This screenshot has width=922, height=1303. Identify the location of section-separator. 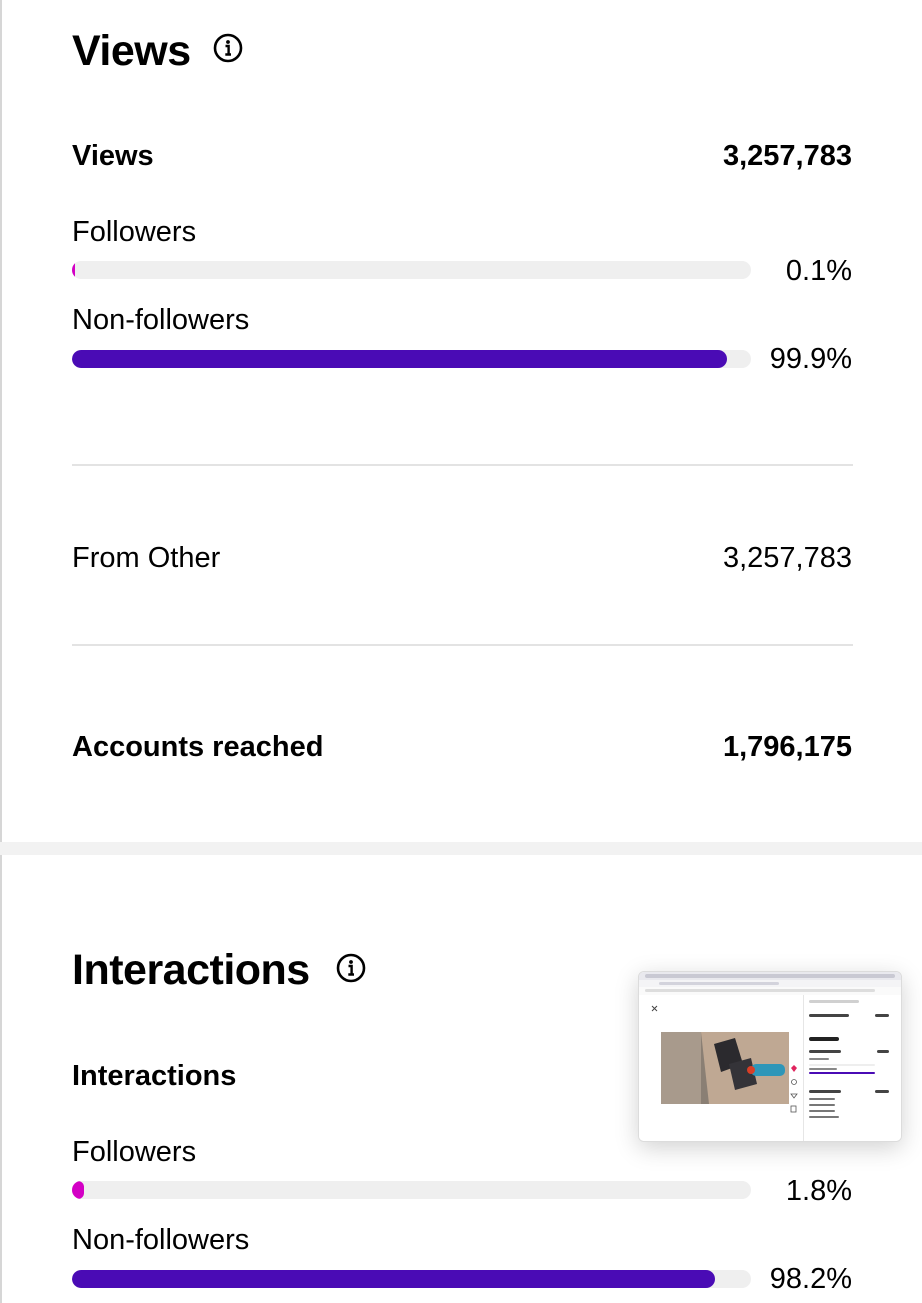
(461, 848).